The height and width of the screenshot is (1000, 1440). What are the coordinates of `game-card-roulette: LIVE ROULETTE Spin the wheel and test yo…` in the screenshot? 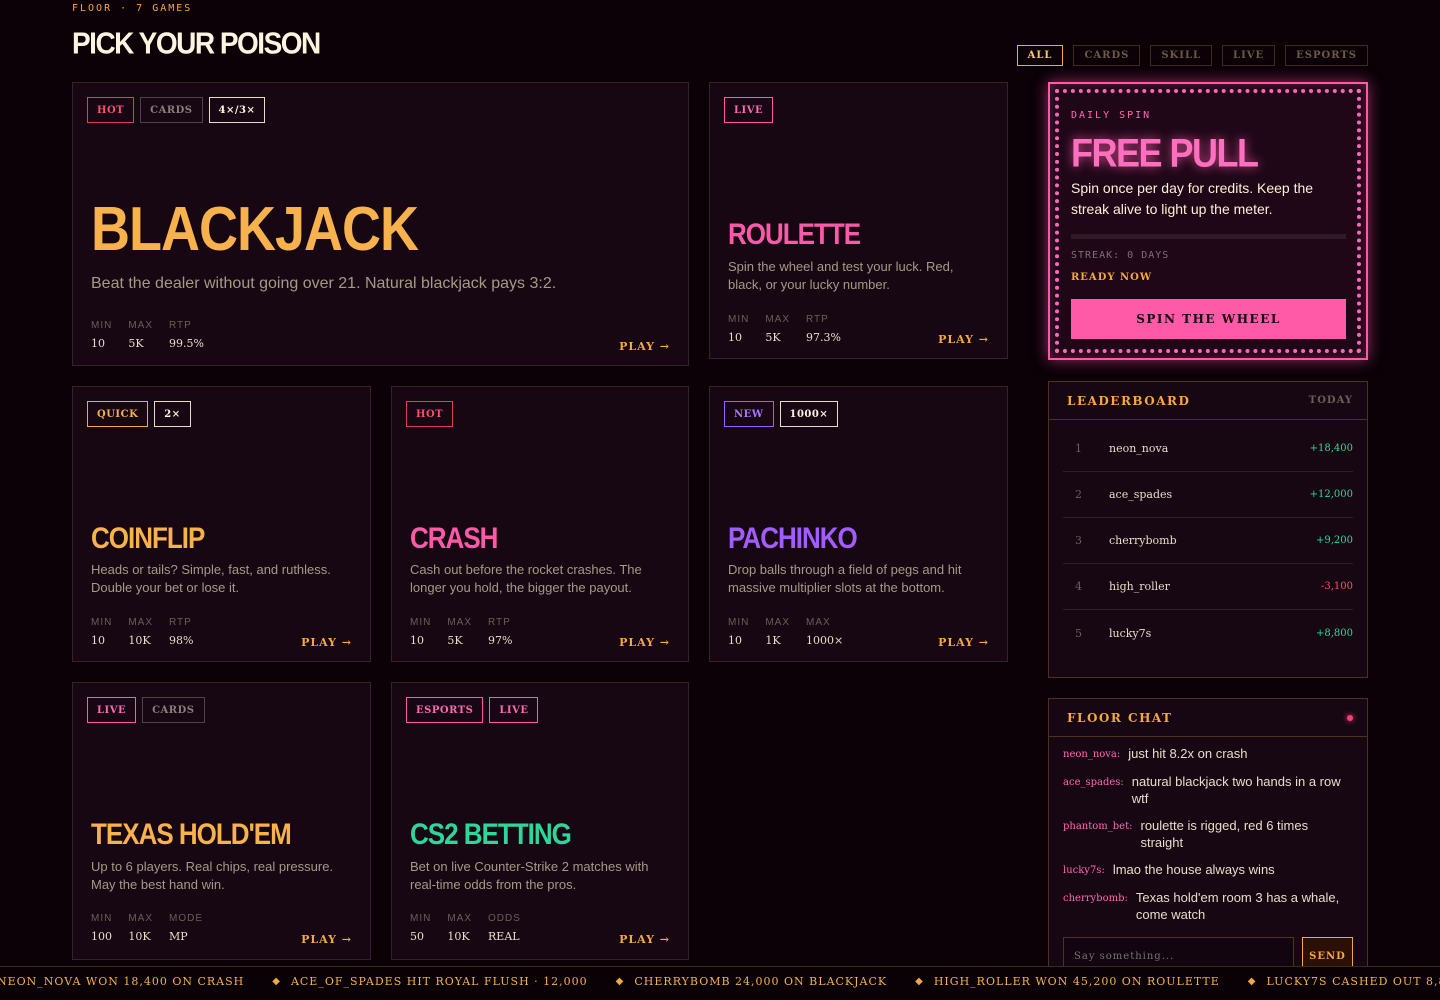 It's located at (858, 220).